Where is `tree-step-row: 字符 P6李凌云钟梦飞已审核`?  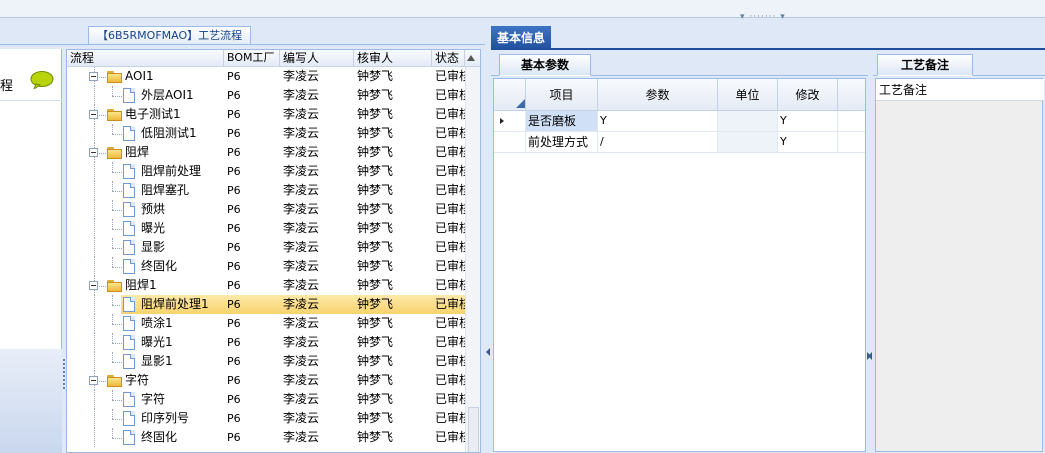
tree-step-row: 字符 P6李凌云钟梦飞已审核 is located at coordinates (266, 399).